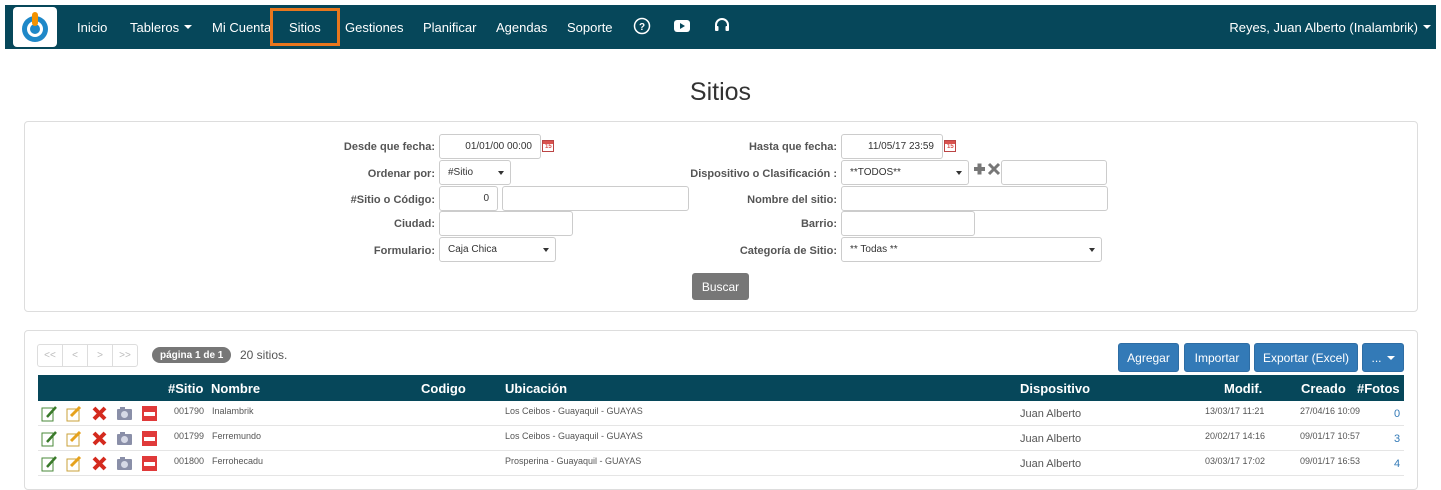  What do you see at coordinates (1306, 357) in the screenshot?
I see `exportar-excel-button: Exportar (Excel)` at bounding box center [1306, 357].